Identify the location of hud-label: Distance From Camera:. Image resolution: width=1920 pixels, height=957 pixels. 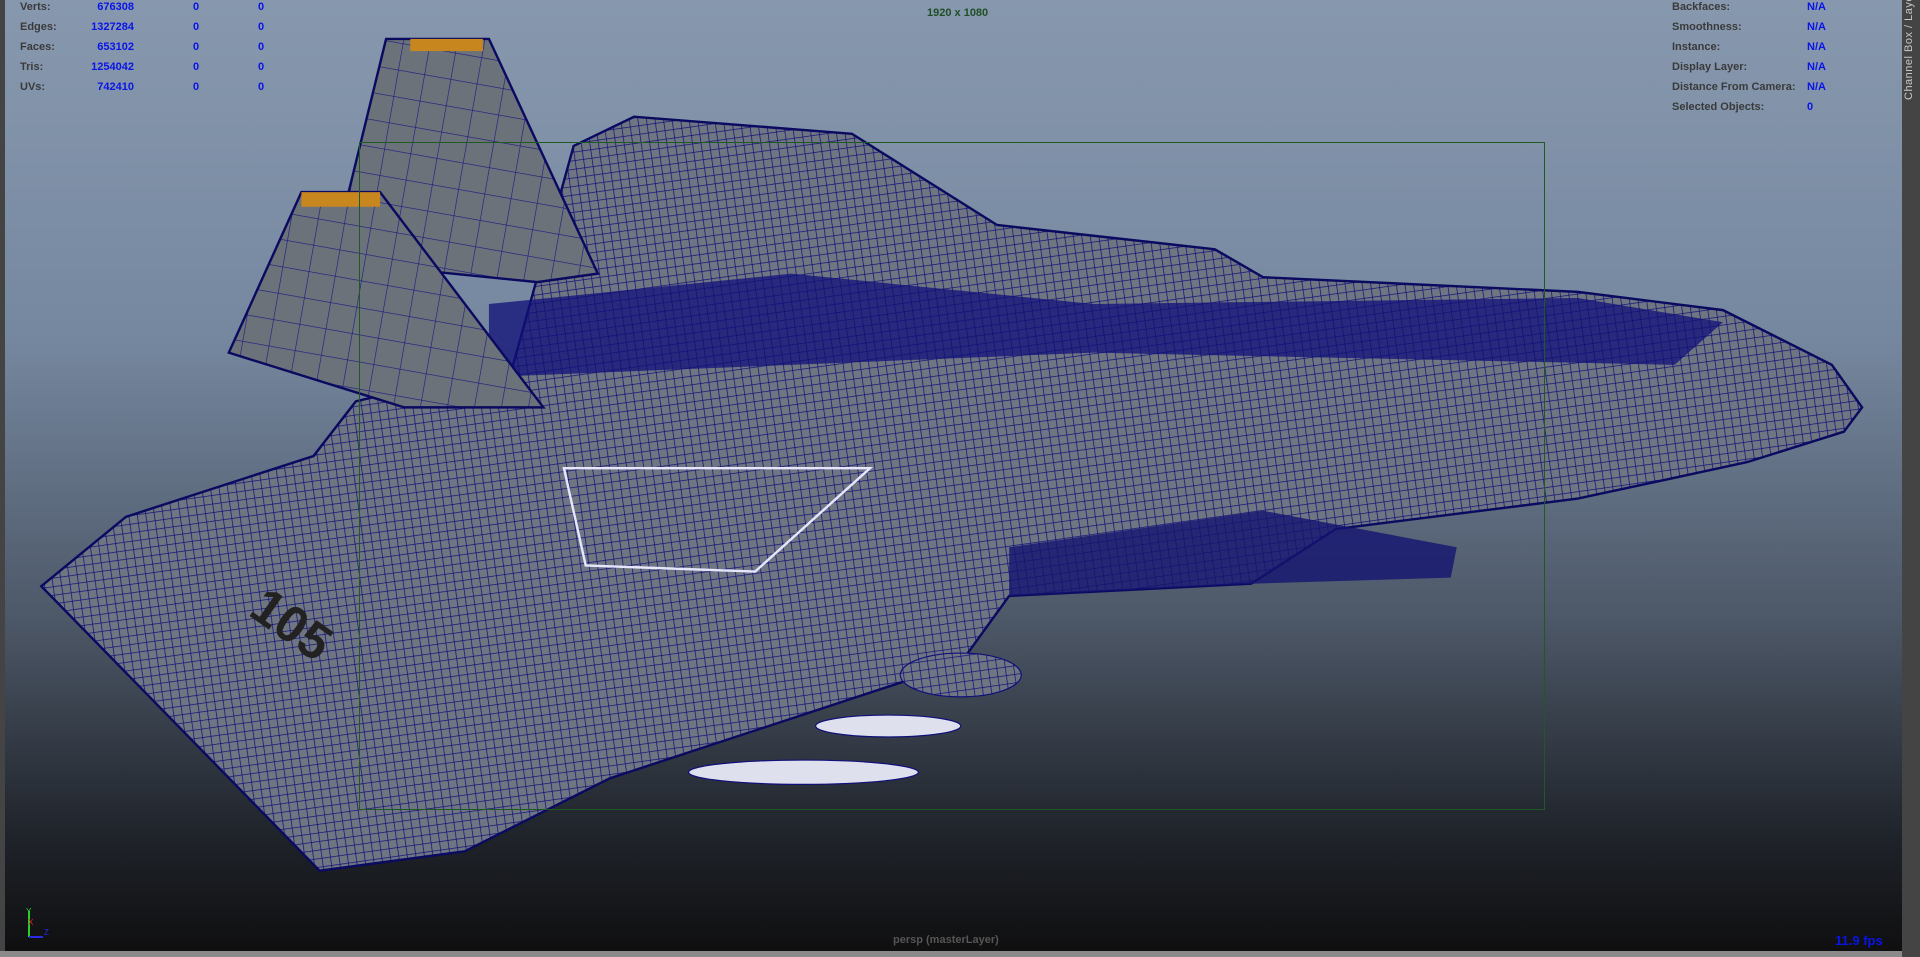
(1734, 87).